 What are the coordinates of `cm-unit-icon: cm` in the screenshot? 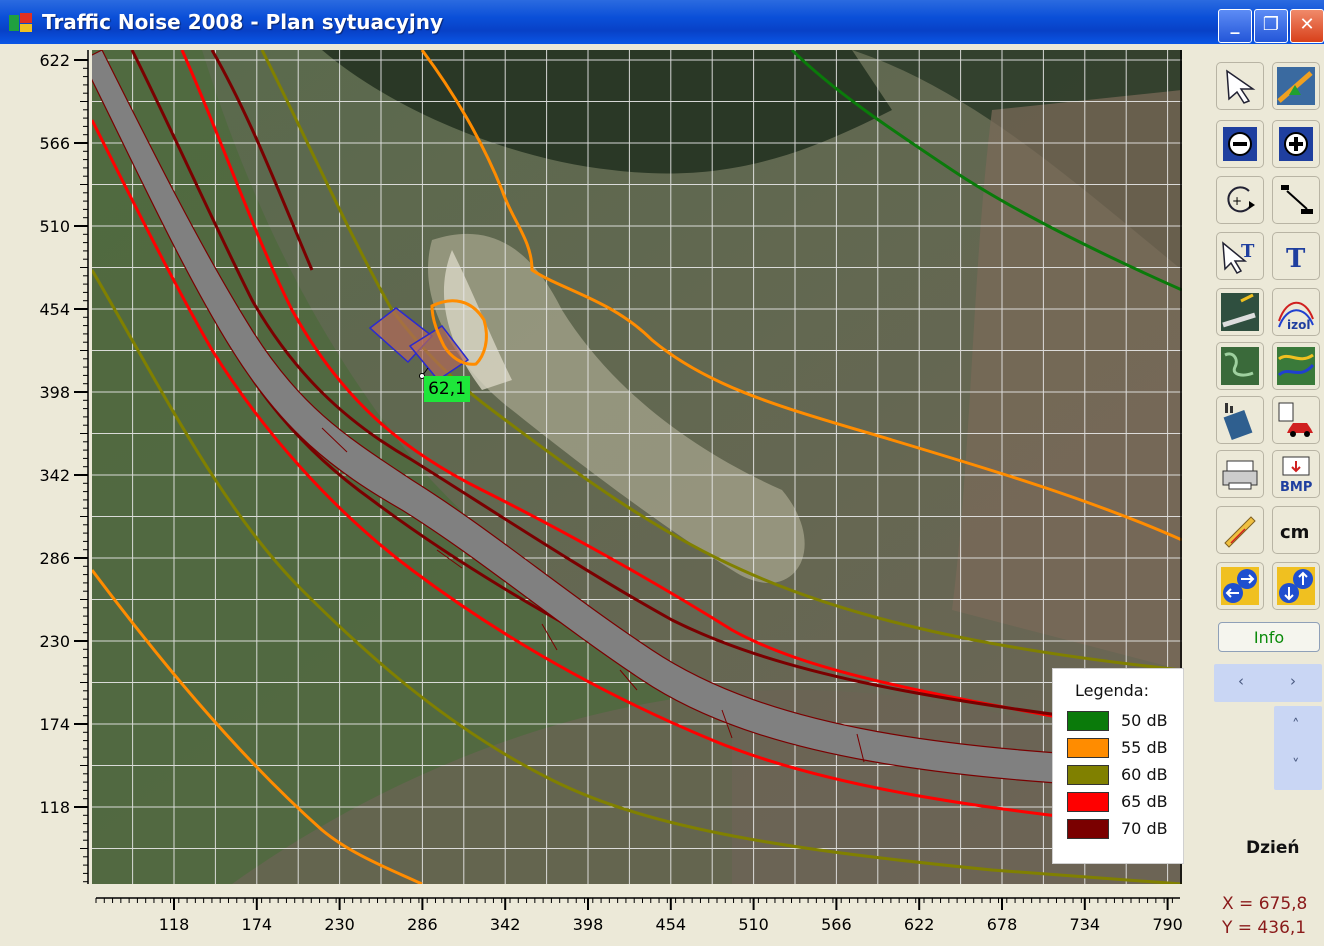 It's located at (1294, 532).